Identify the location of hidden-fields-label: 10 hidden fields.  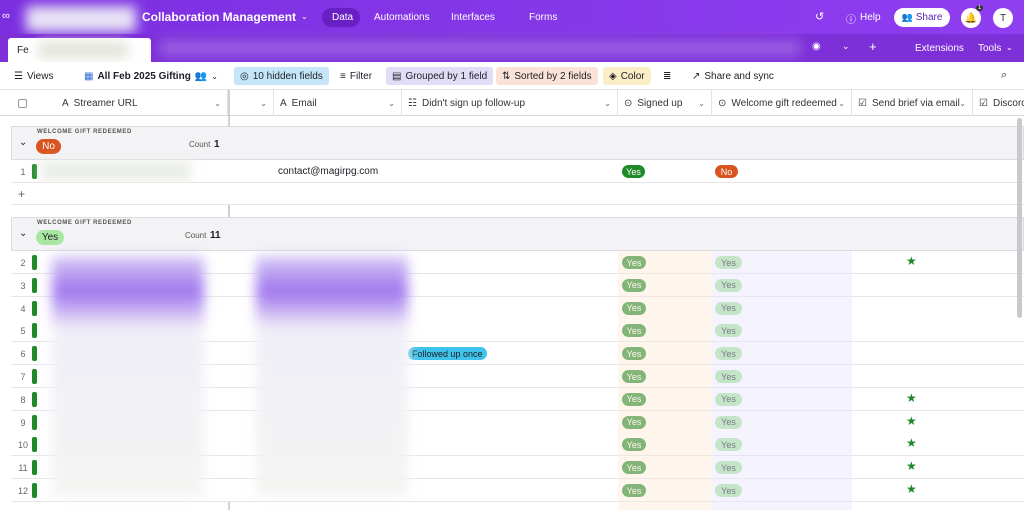
(287, 76).